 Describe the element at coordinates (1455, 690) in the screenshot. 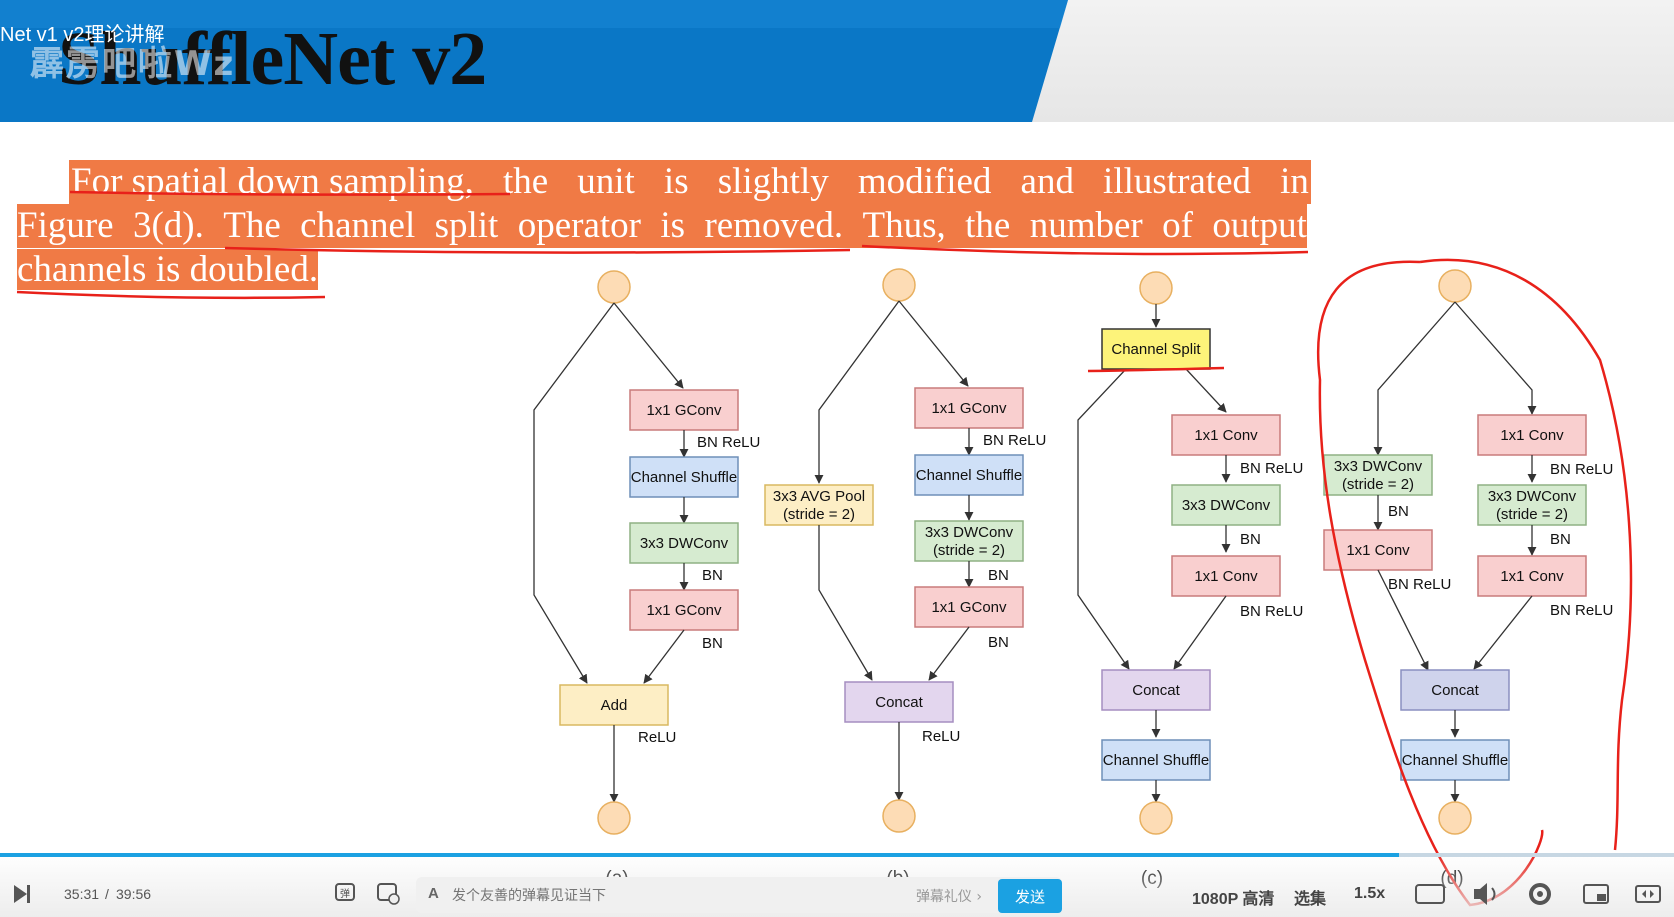

I see `d-concat-label: Concat` at that location.